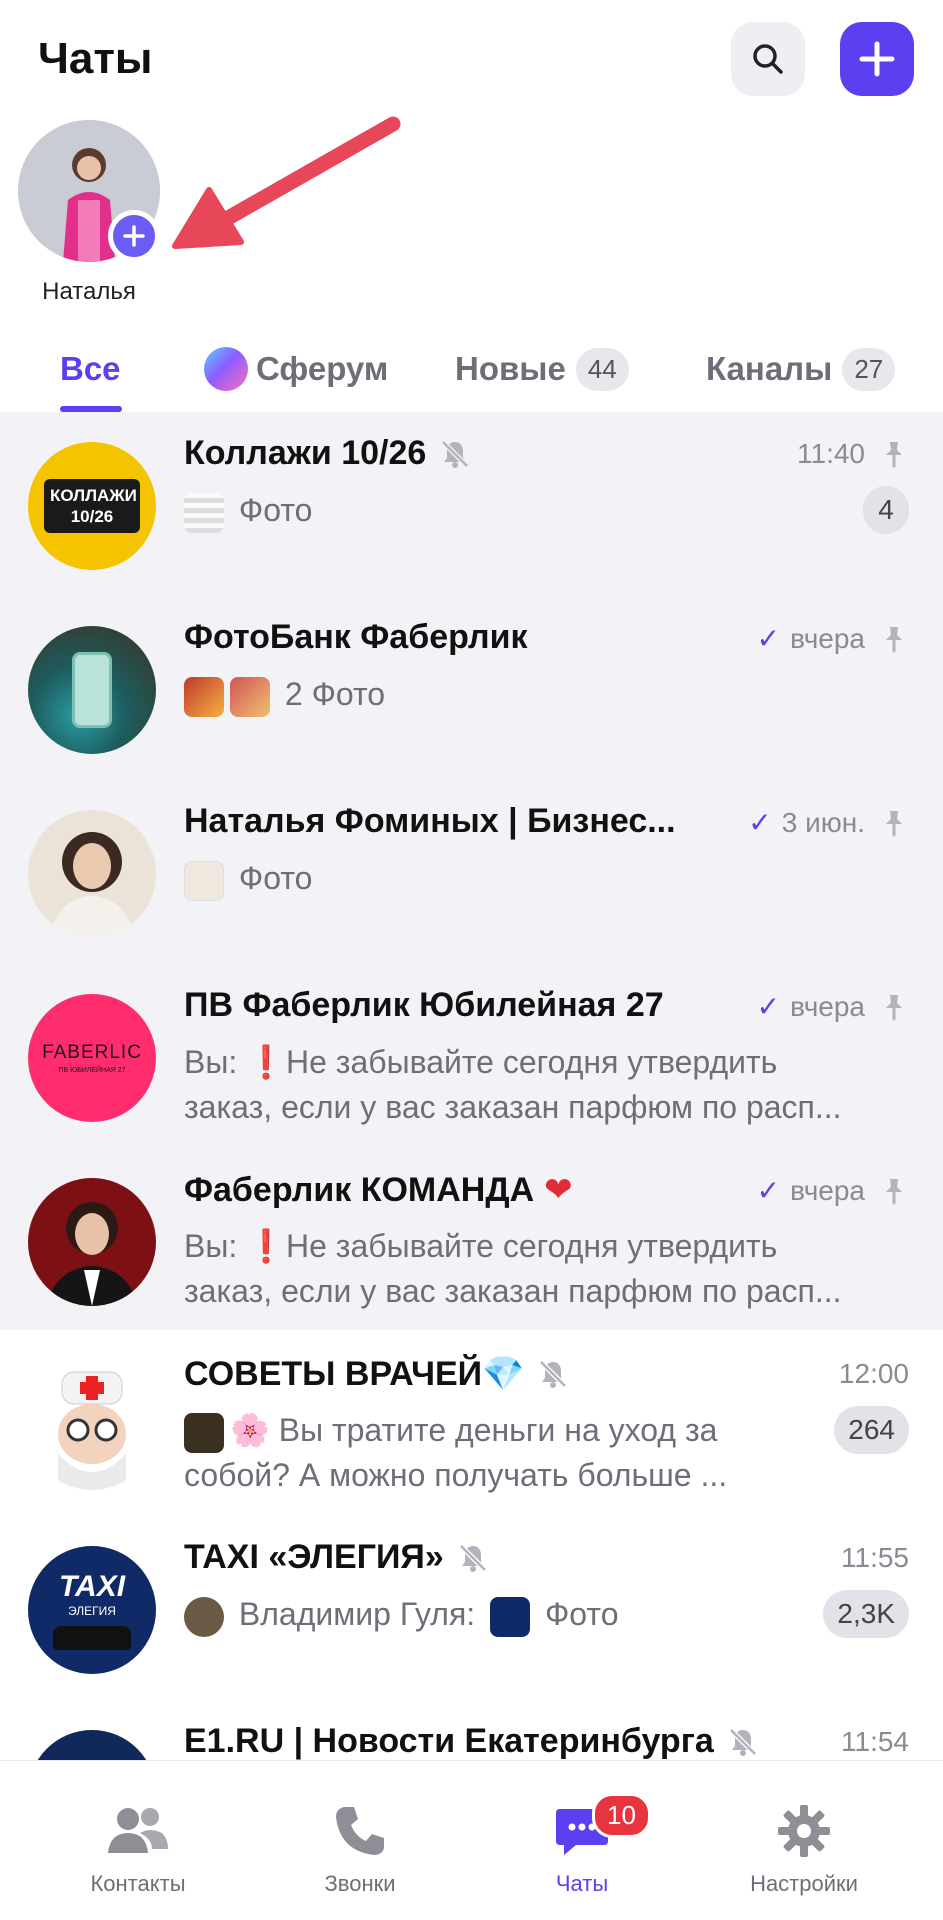 This screenshot has height=1920, width=943. Describe the element at coordinates (286, 182) in the screenshot. I see `annotation-arrow-icon` at that location.